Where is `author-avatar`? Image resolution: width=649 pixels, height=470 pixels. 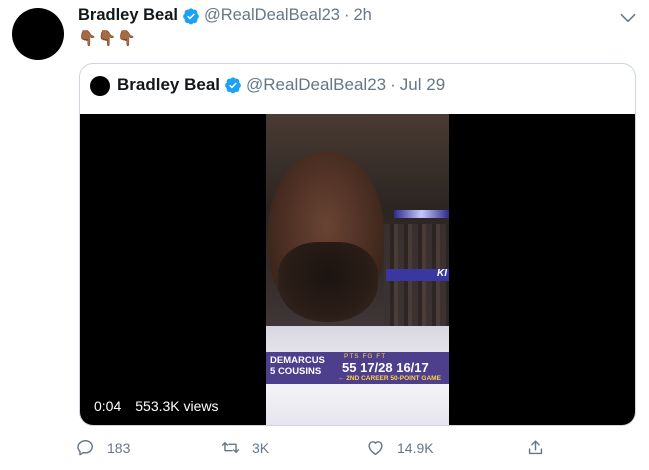 author-avatar is located at coordinates (38, 34).